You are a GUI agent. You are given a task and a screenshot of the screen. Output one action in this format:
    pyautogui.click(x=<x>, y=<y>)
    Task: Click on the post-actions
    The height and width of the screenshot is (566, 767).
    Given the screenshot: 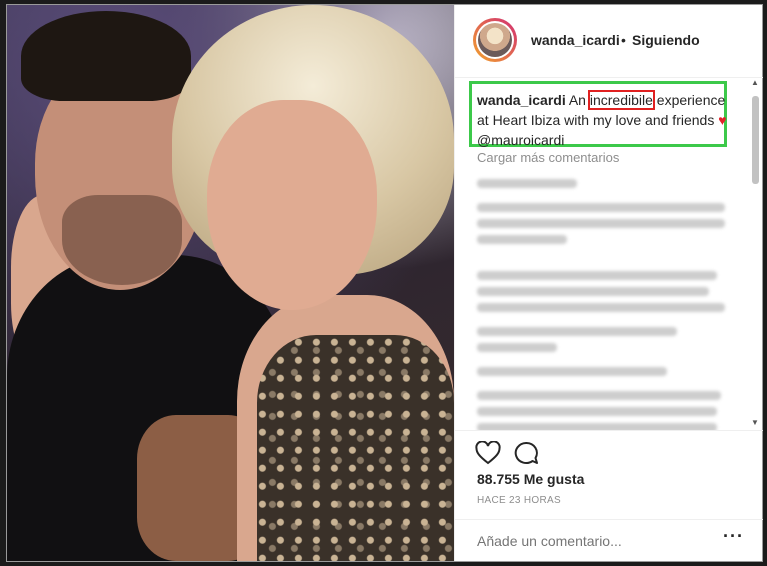 What is the action you would take?
    pyautogui.click(x=609, y=450)
    